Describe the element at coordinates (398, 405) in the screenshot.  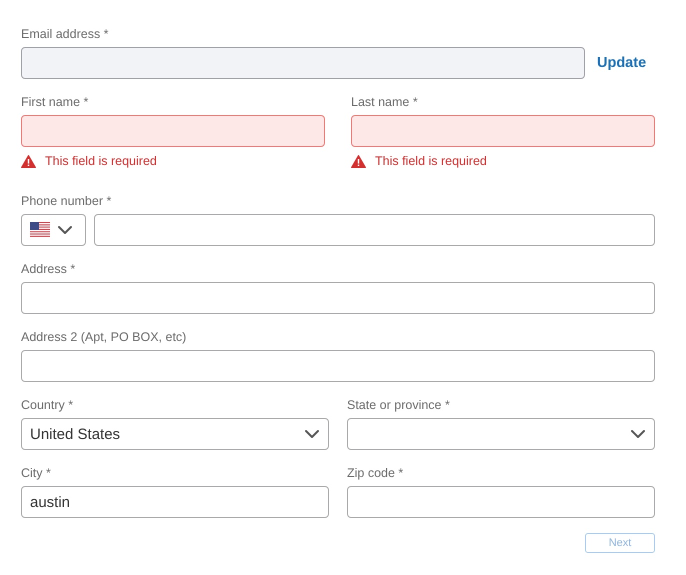
I see `field-label: State or province *` at that location.